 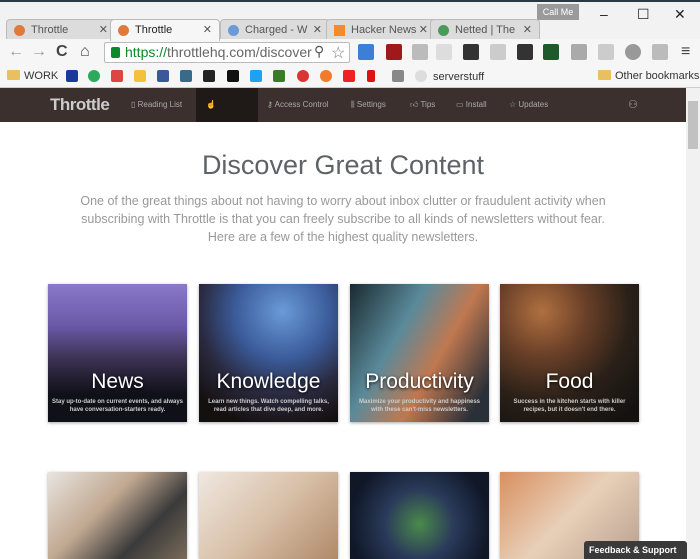 I want to click on other-bookmarks: Other bookmarks, so click(x=648, y=76).